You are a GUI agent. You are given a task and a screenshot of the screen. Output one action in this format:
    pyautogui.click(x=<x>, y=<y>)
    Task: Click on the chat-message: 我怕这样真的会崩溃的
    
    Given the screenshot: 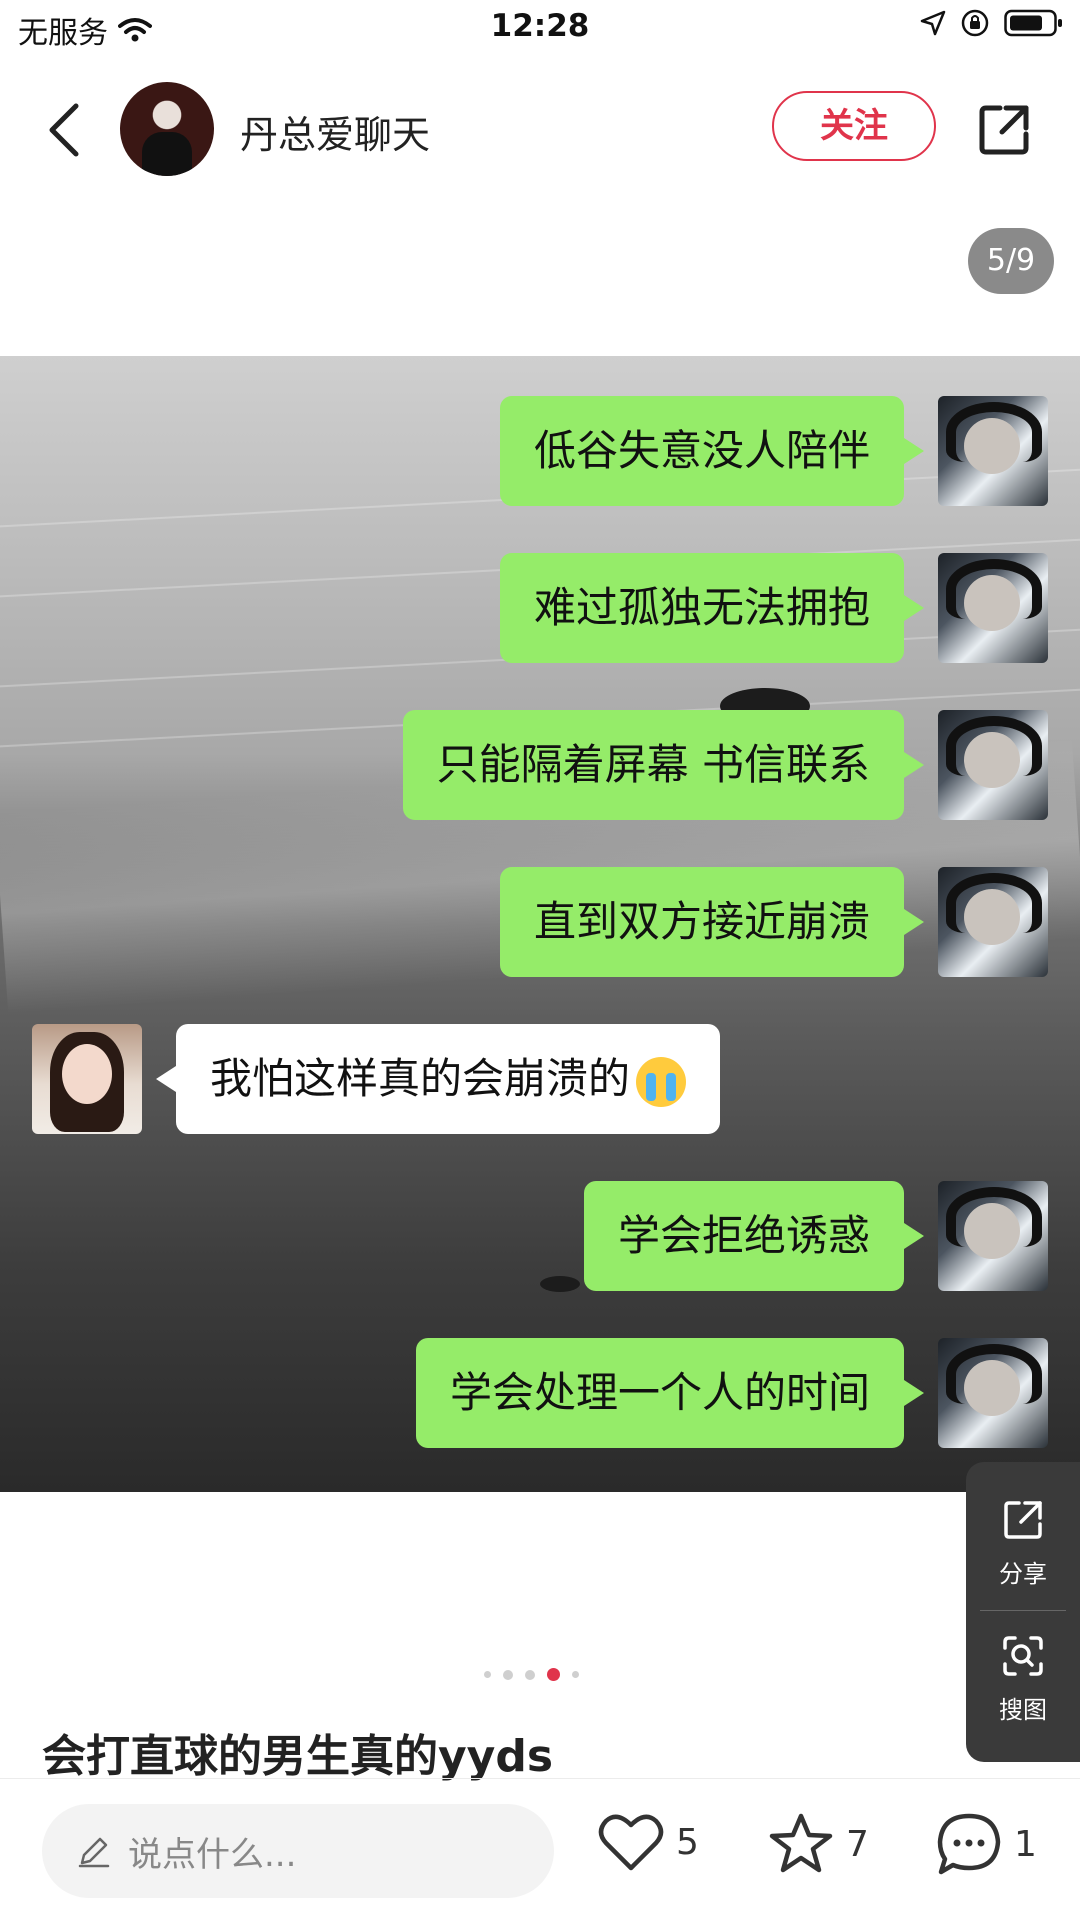 What is the action you would take?
    pyautogui.click(x=540, y=1079)
    